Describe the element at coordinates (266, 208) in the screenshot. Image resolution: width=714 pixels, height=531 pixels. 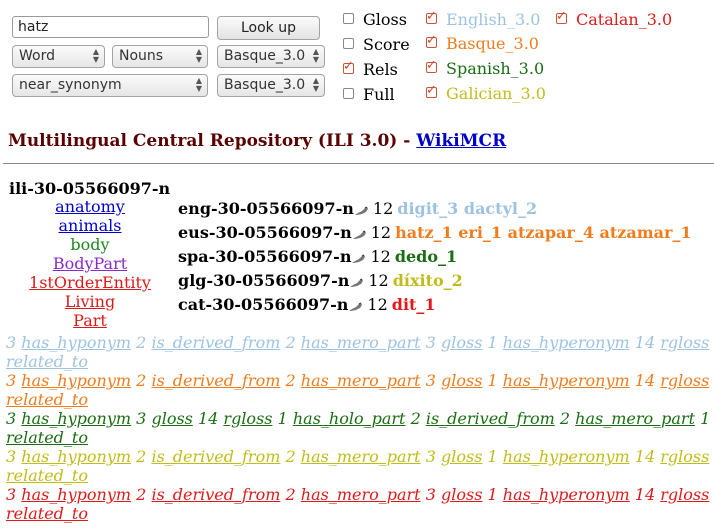
I see `synset-code: eng-30-05566097-n` at that location.